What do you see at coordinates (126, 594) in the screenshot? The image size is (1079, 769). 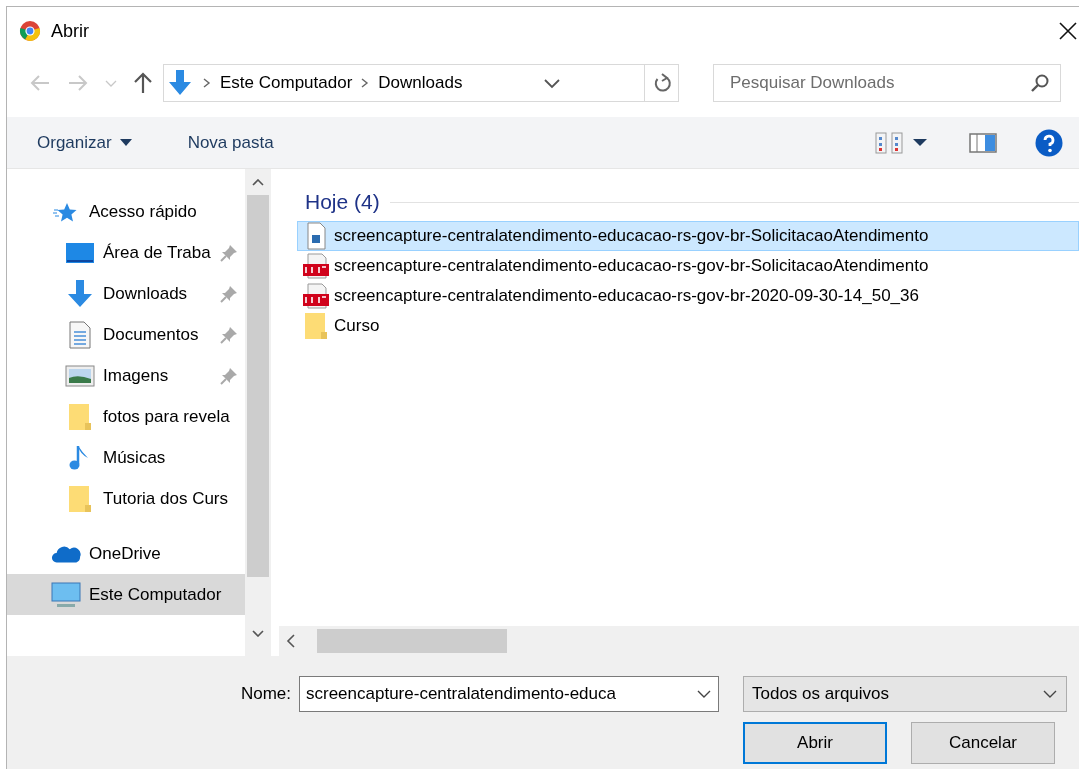 I see `sidebar-item: Este Computador` at bounding box center [126, 594].